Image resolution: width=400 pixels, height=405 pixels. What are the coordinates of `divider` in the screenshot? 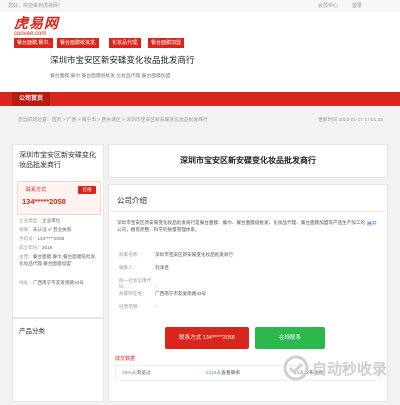 It's located at (248, 211).